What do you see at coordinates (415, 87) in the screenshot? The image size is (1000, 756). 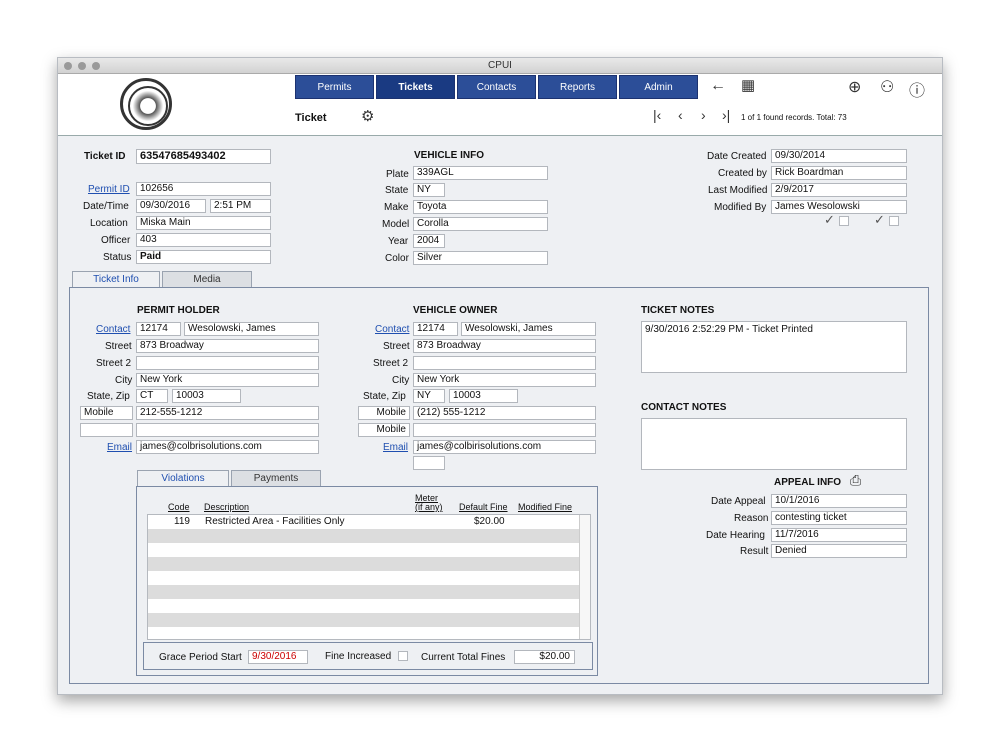 I see `nav-tab-tickets: Tickets` at bounding box center [415, 87].